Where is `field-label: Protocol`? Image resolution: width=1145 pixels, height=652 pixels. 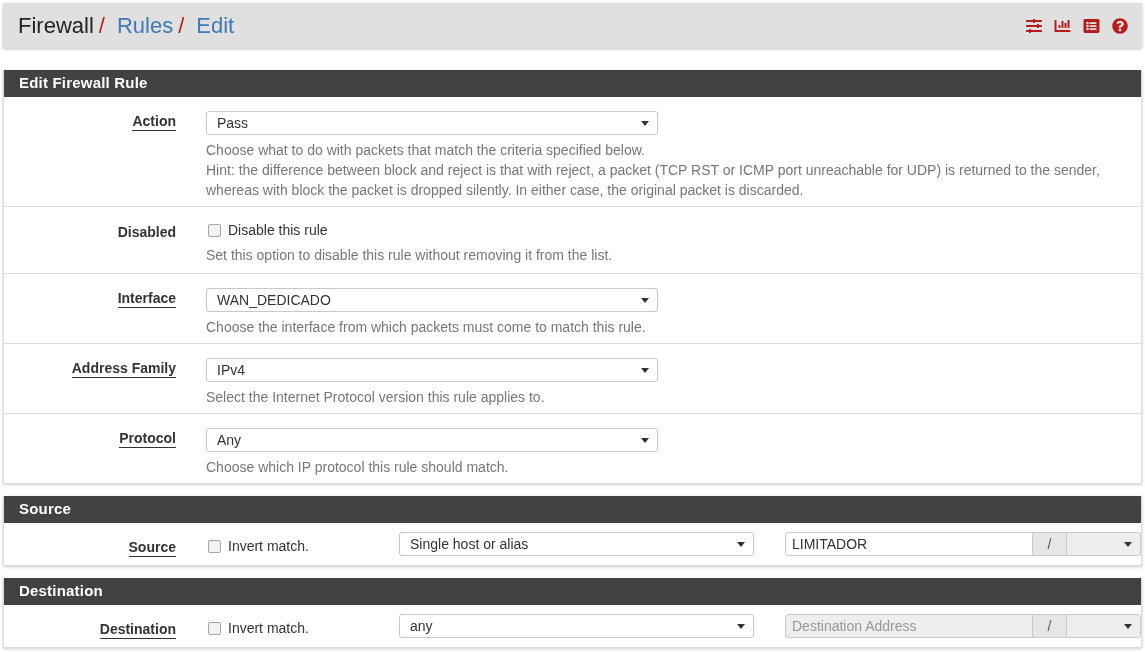
field-label: Protocol is located at coordinates (147, 438).